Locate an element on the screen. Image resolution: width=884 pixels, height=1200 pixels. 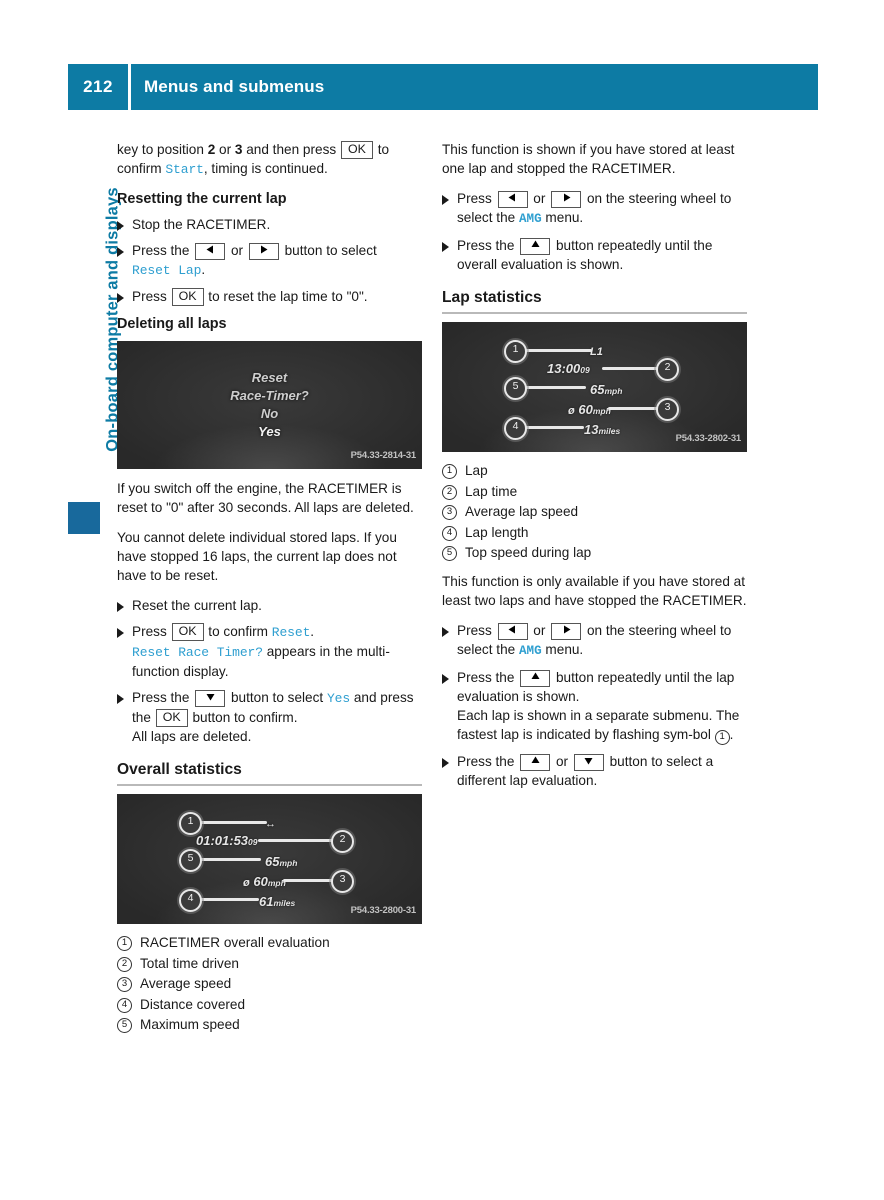
legend-item: 5 Maximum speed is located at coordinates (269, 1024).